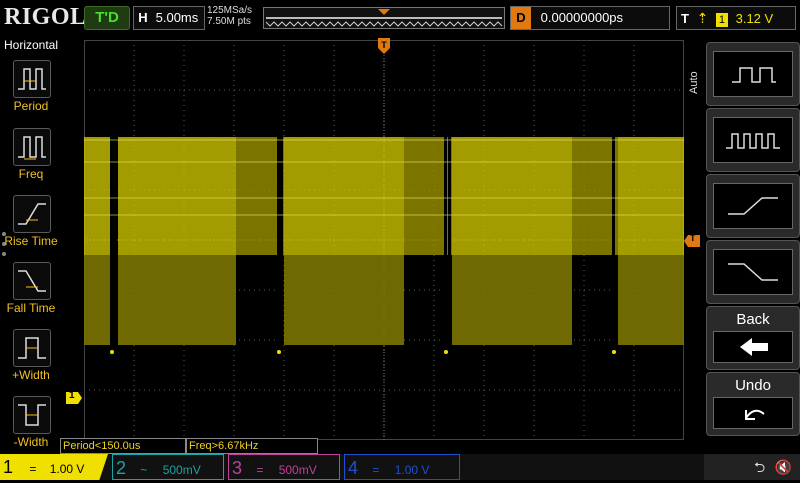 The image size is (800, 483). Describe the element at coordinates (753, 347) in the screenshot. I see `back-arrow-icon` at that location.